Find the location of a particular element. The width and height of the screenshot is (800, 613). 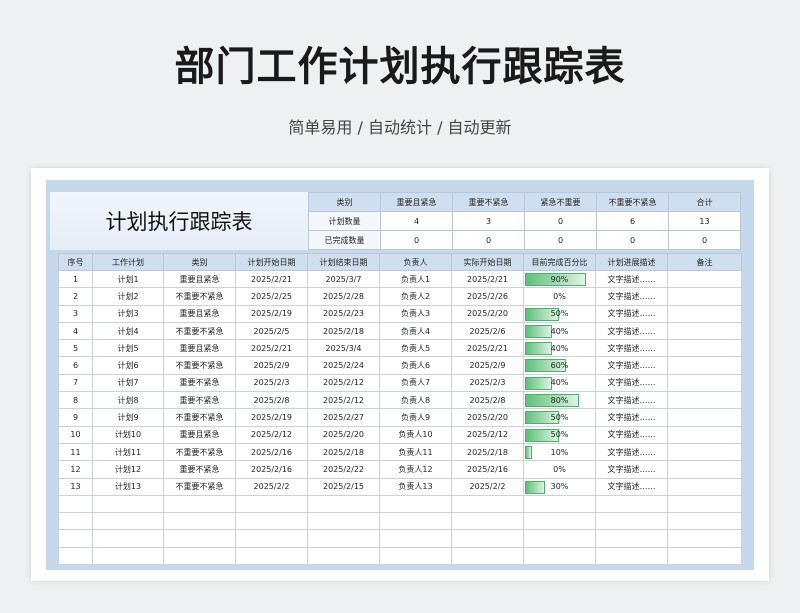

cell-actual-start: 2025/2/20 is located at coordinates (487, 417).